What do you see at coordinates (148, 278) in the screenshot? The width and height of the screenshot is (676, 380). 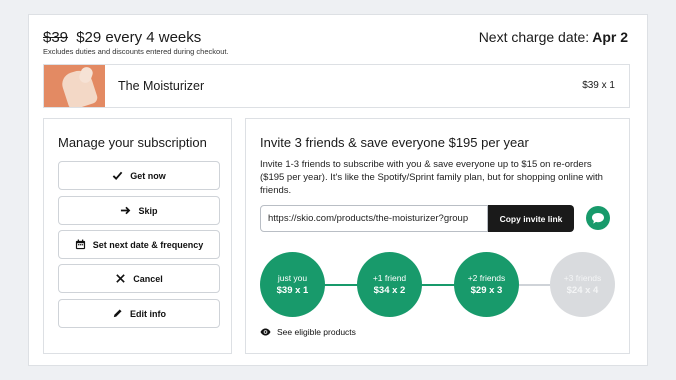 I see `cancel-label: Cancel` at bounding box center [148, 278].